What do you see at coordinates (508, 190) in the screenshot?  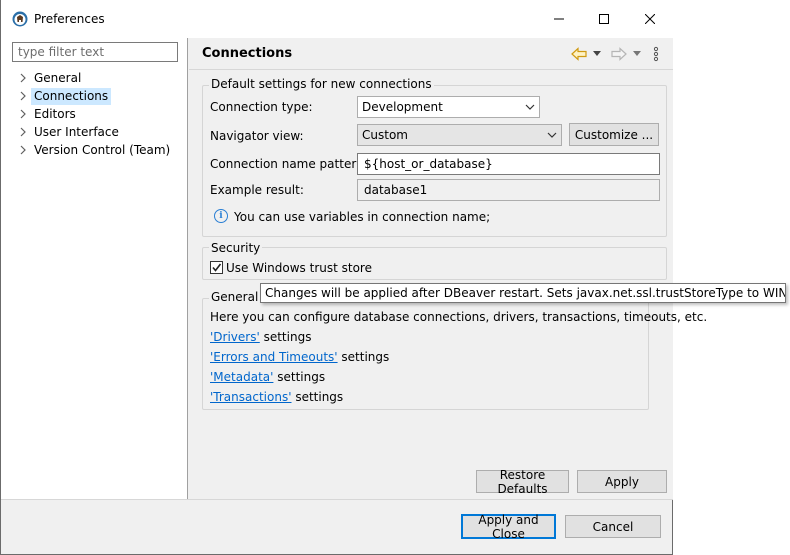 I see `example-result-field: database1` at bounding box center [508, 190].